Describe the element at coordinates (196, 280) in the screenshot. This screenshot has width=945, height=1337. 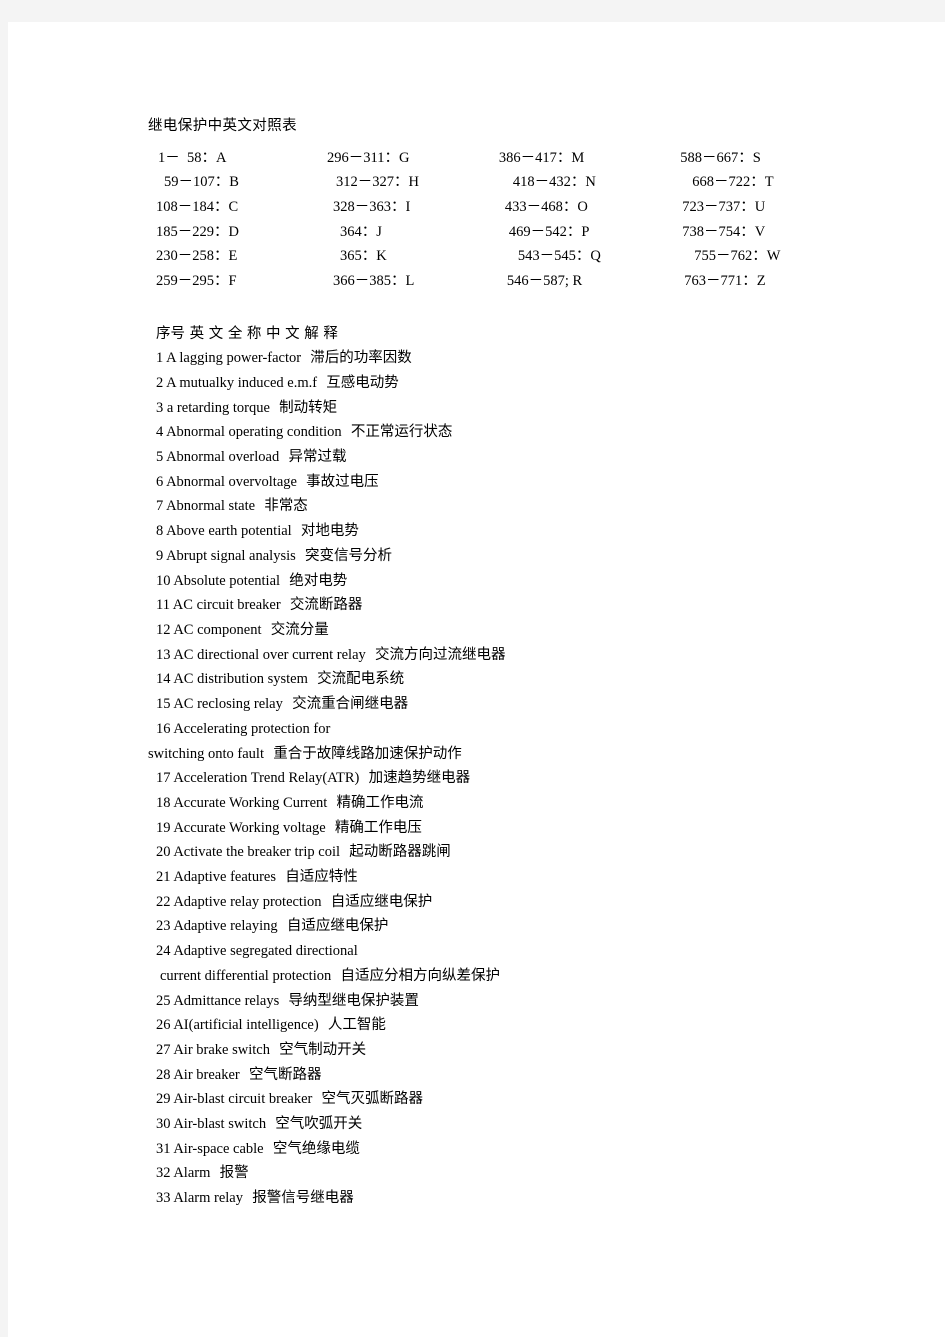
I see `letter-range-cell: 259－295：F` at that location.